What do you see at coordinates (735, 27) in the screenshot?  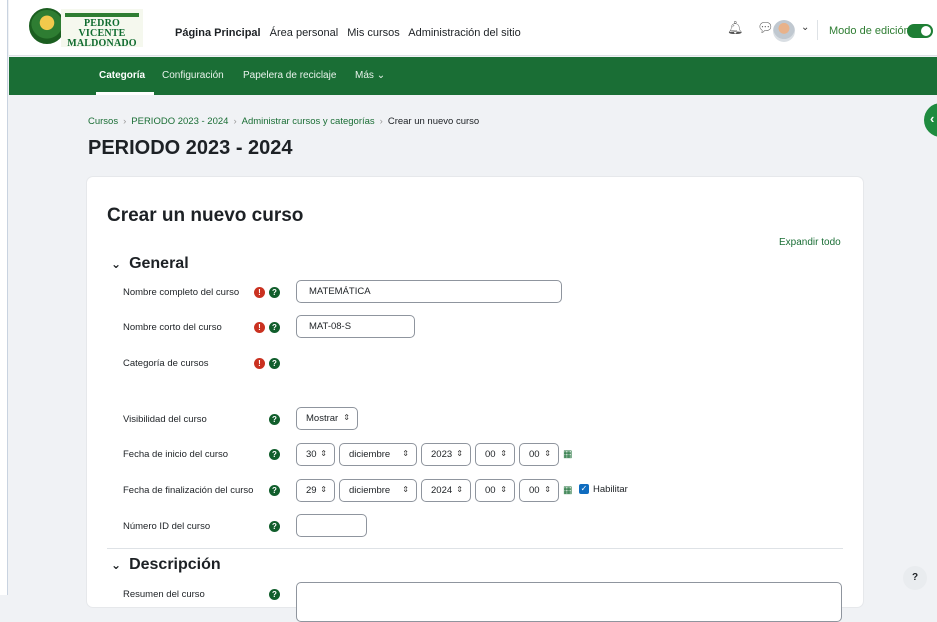 I see `bell-icon: 🔔︎` at bounding box center [735, 27].